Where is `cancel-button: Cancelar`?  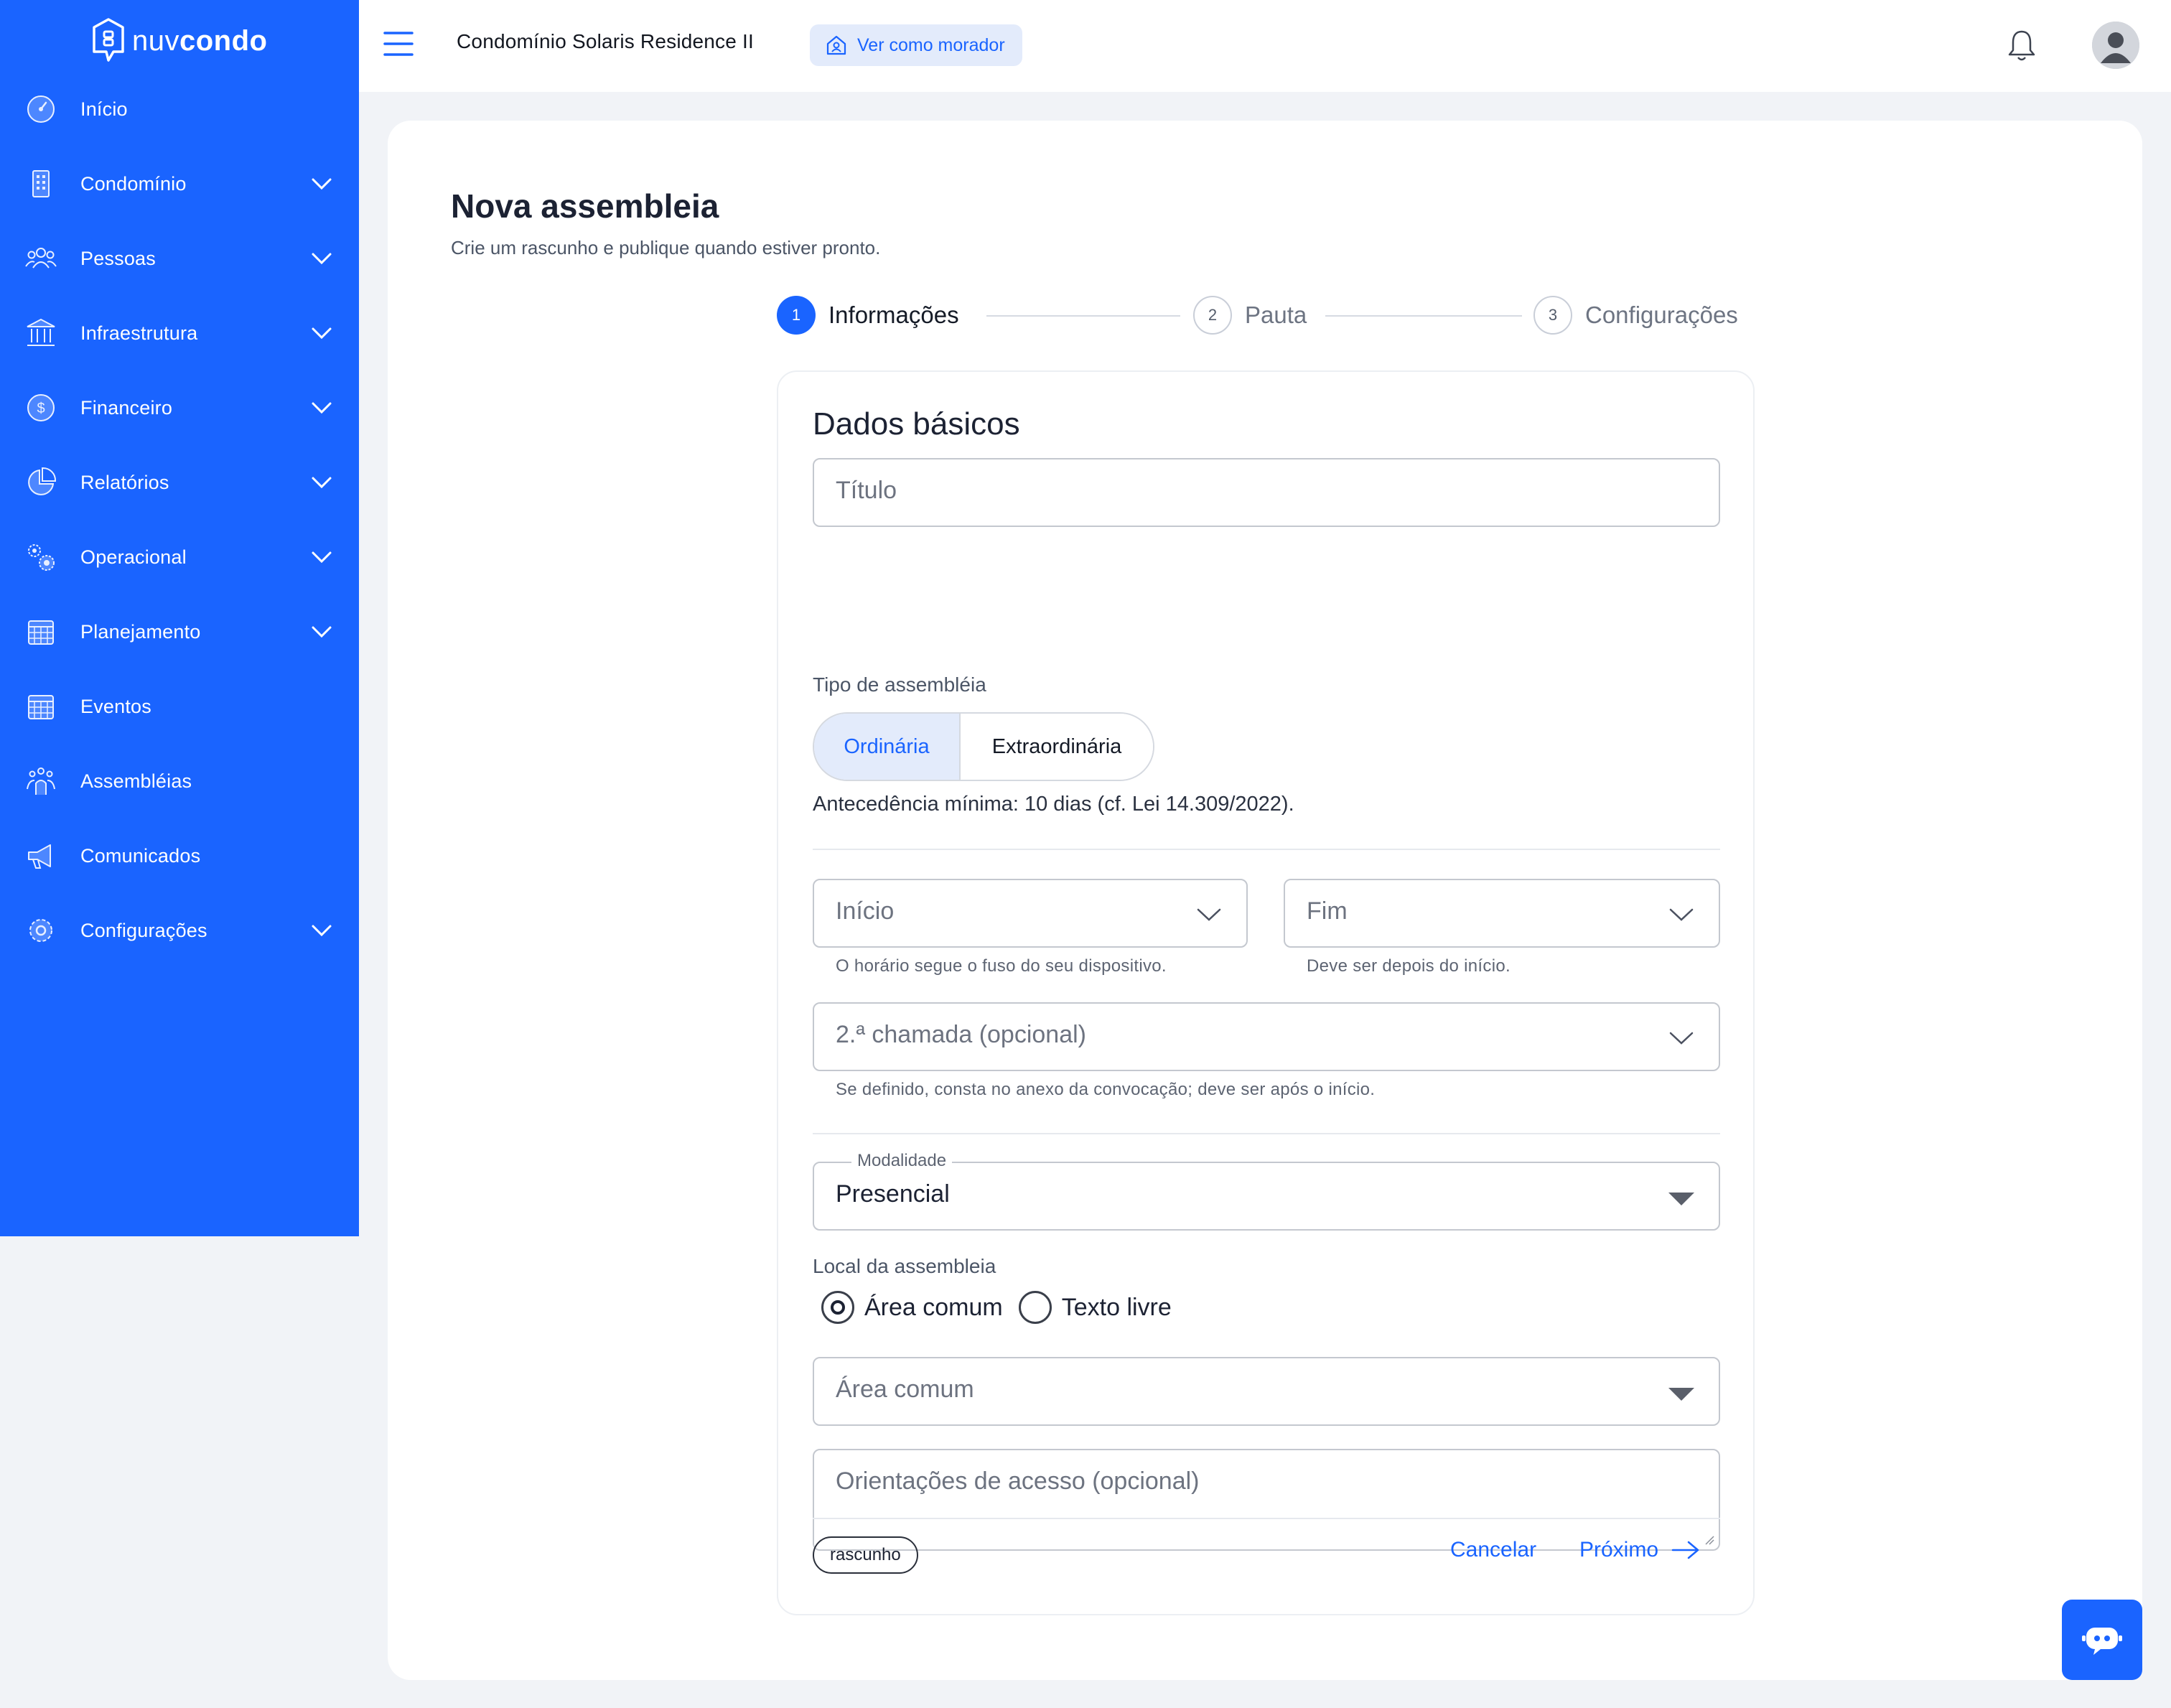 cancel-button: Cancelar is located at coordinates (1493, 1550).